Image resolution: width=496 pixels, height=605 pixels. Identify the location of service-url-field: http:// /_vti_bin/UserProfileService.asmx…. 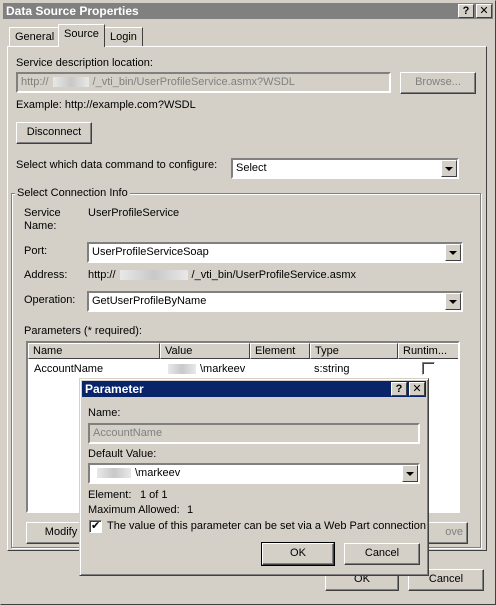
(203, 82).